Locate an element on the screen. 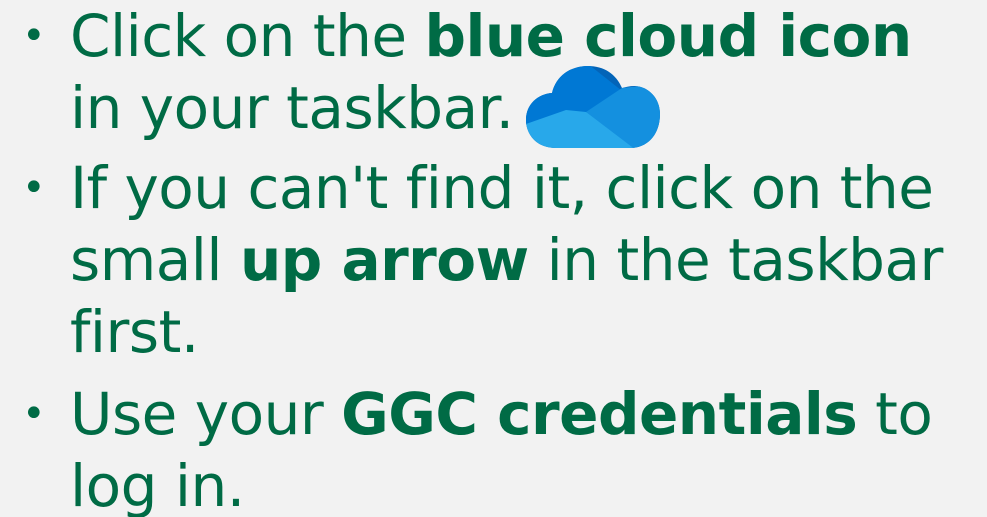  bullet-line: first. is located at coordinates (134, 332).